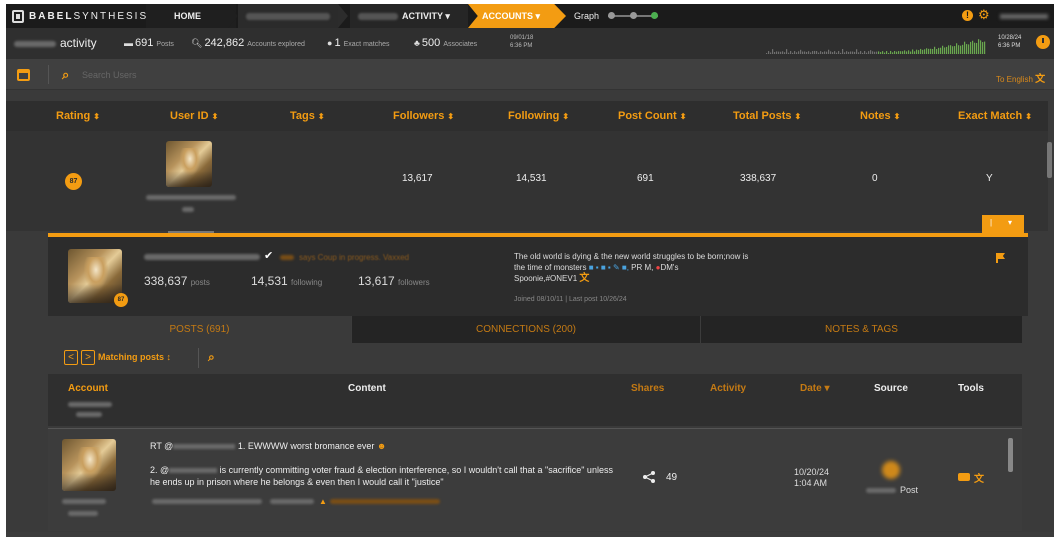 Image resolution: width=1054 pixels, height=537 pixels. Describe the element at coordinates (330, 43) in the screenshot. I see `user-icon: ●` at that location.